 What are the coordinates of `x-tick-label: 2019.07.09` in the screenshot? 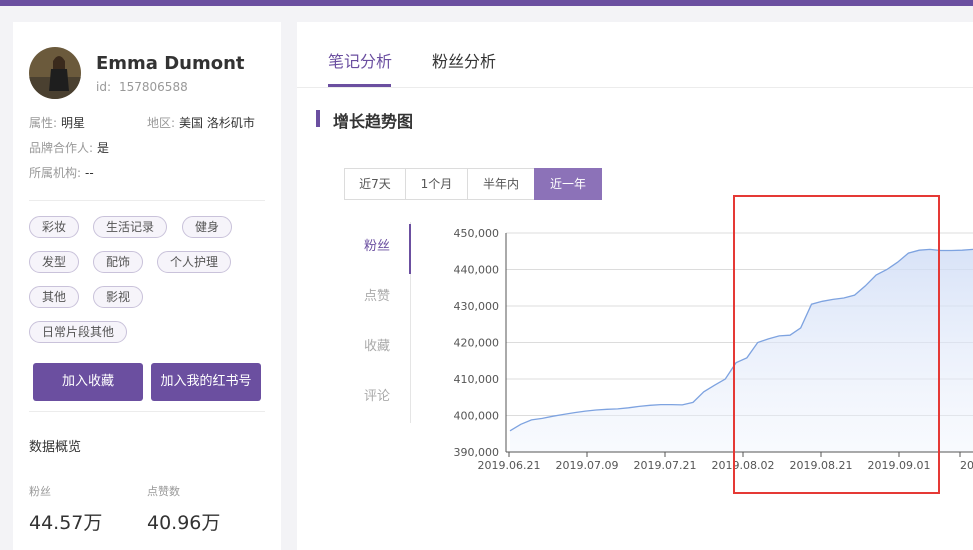 It's located at (587, 465).